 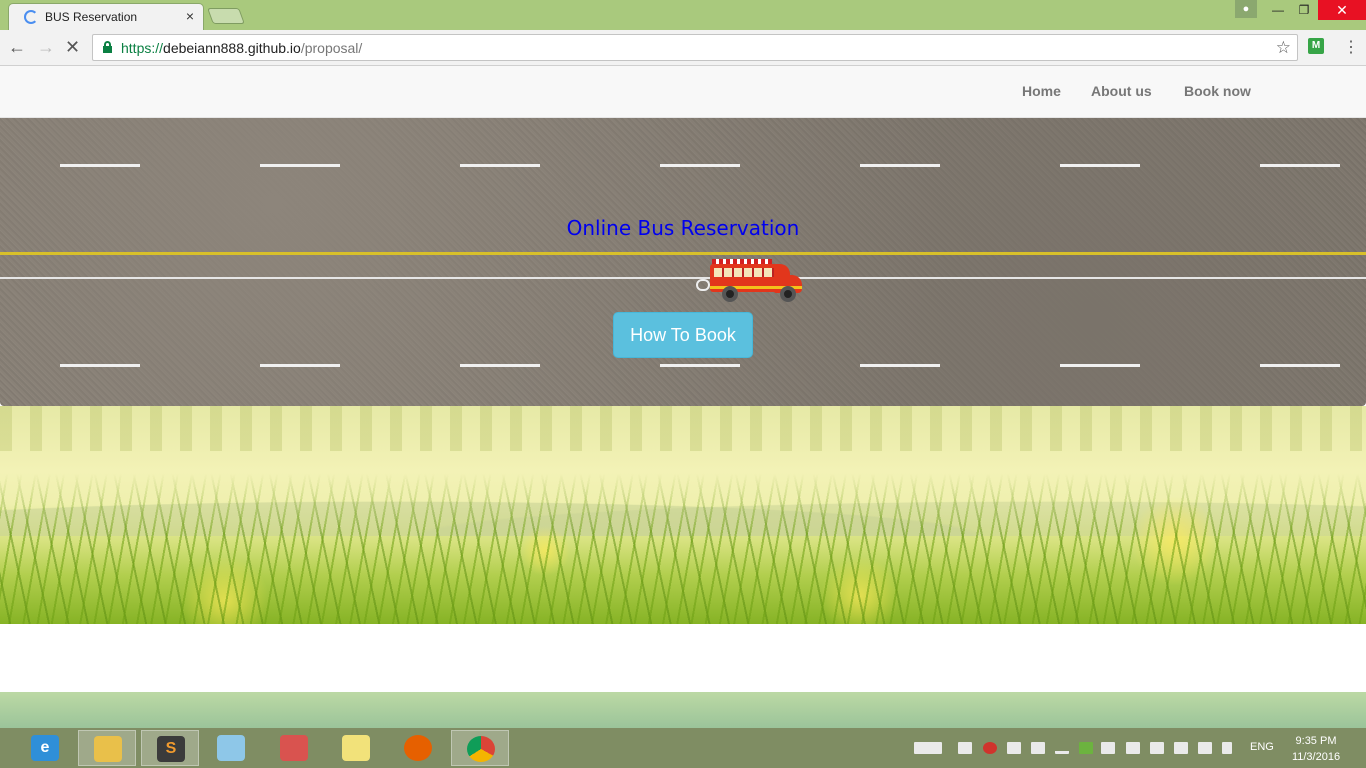 I want to click on tab-close-icon: ×, so click(x=190, y=16).